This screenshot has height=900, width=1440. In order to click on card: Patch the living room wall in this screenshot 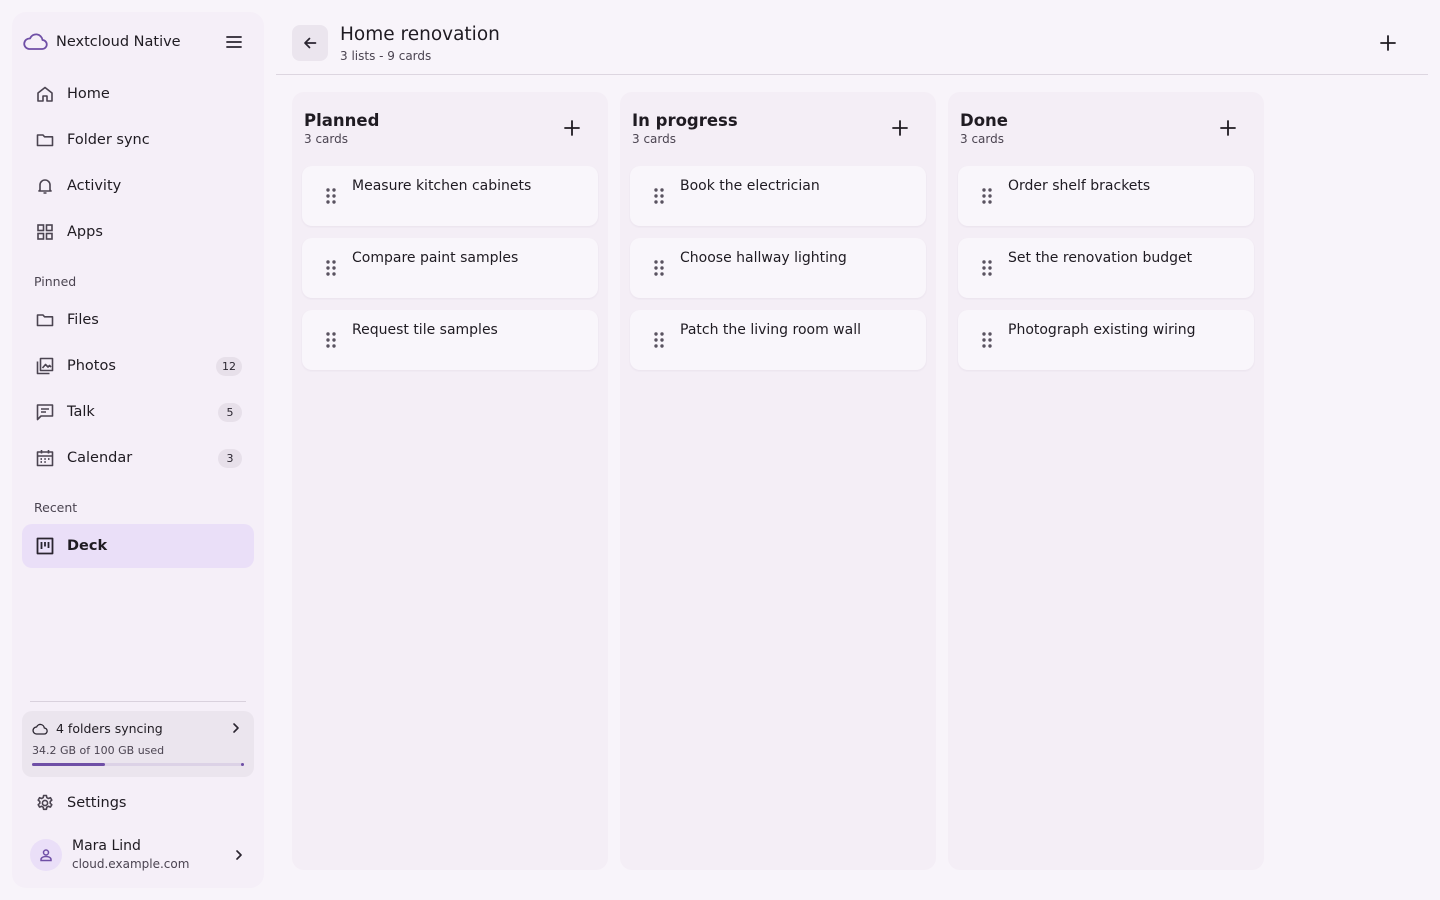, I will do `click(778, 340)`.